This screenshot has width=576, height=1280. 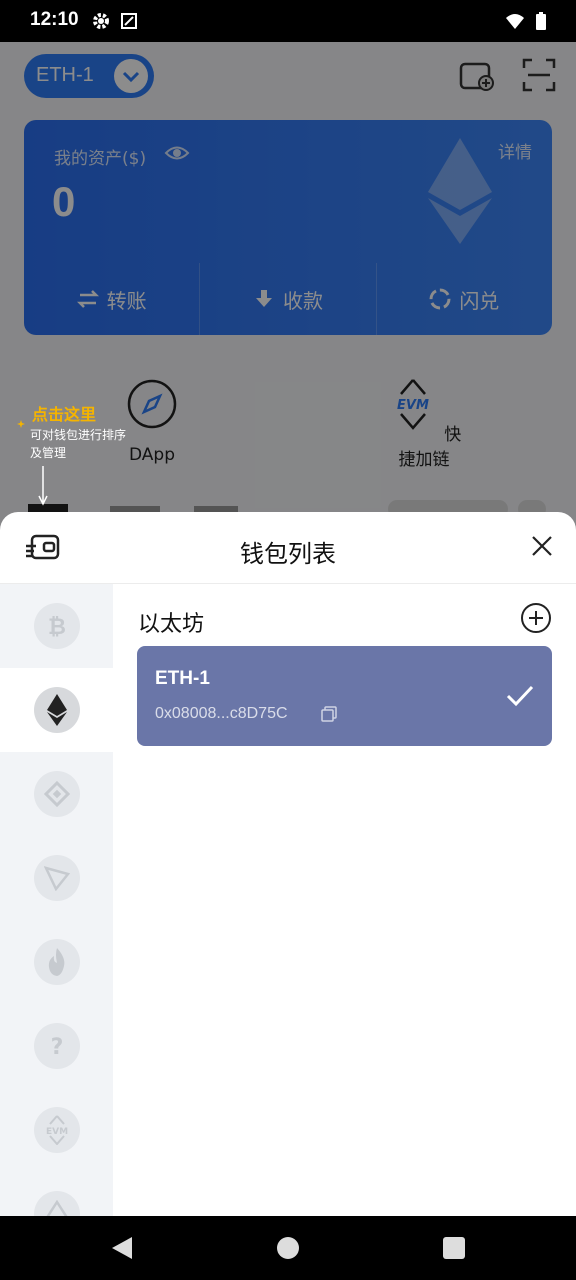 I want to click on bnb-icon, so click(x=56, y=794).